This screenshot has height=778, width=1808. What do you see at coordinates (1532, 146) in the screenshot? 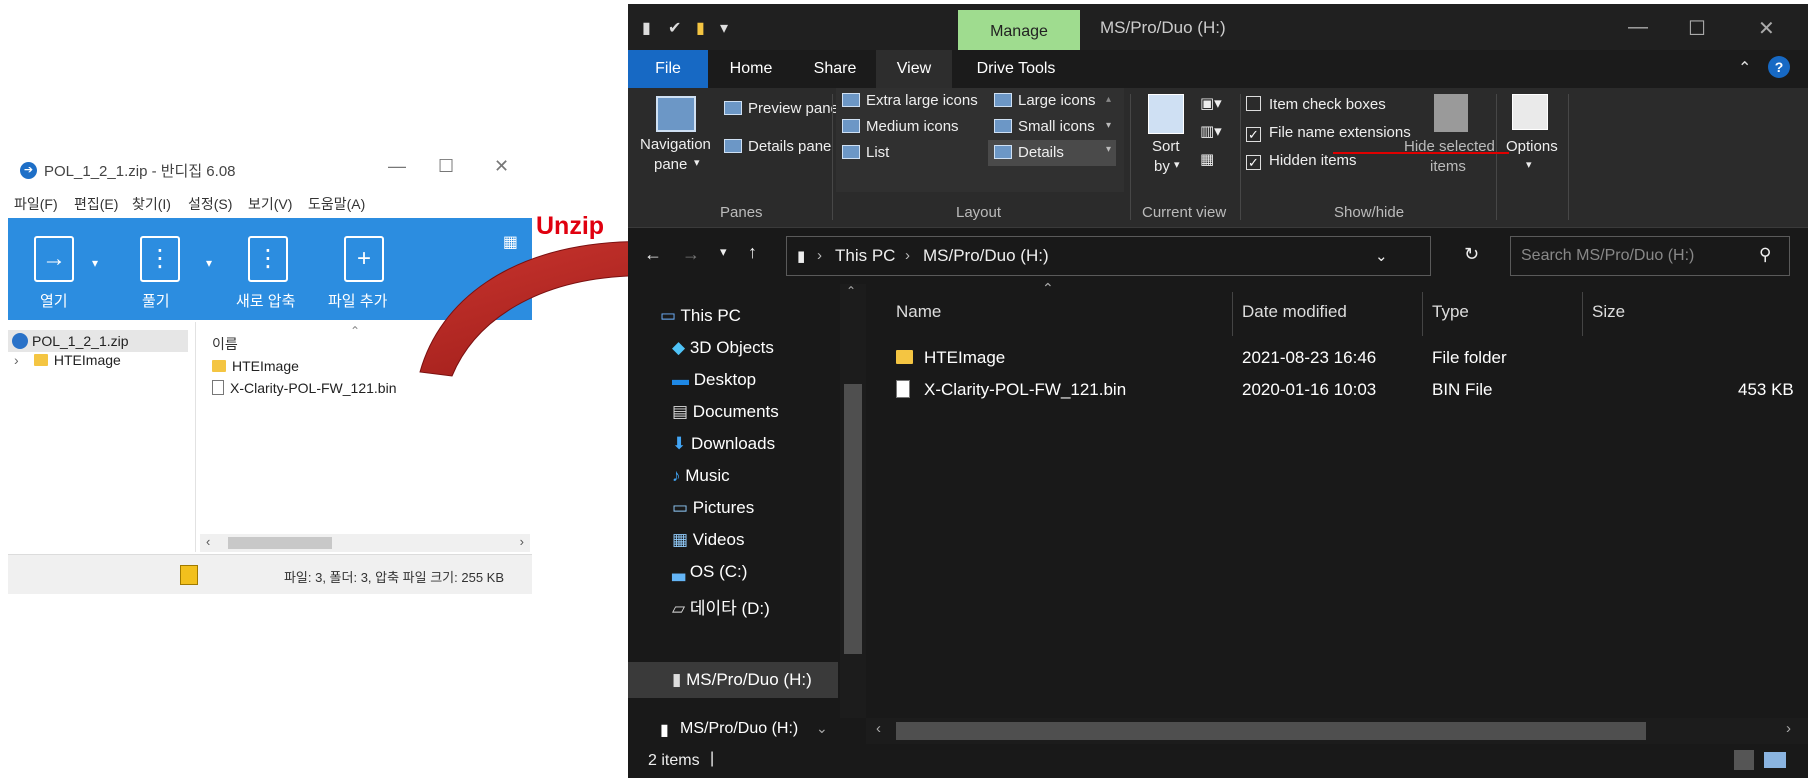
I see `options-button: Options` at bounding box center [1532, 146].